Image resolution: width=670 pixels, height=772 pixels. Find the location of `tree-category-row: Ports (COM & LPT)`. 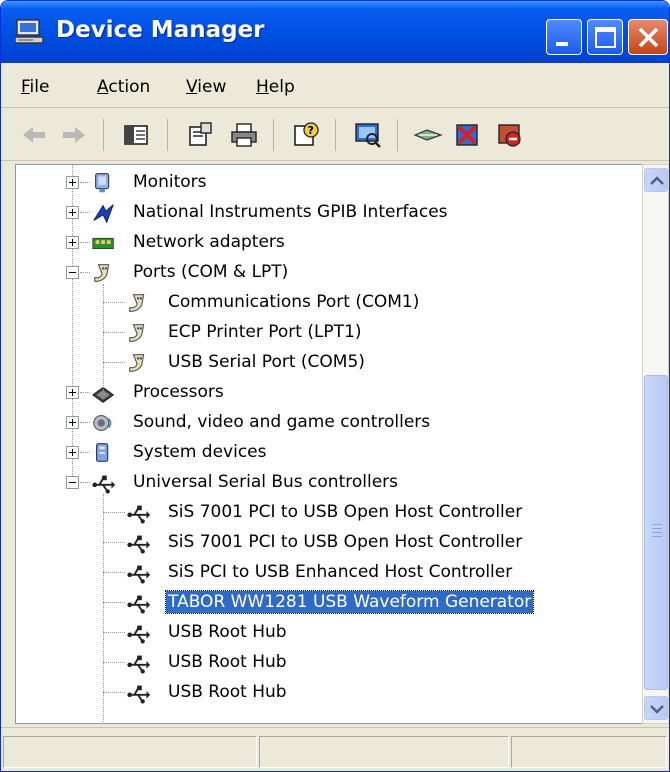

tree-category-row: Ports (COM & LPT) is located at coordinates (329, 273).